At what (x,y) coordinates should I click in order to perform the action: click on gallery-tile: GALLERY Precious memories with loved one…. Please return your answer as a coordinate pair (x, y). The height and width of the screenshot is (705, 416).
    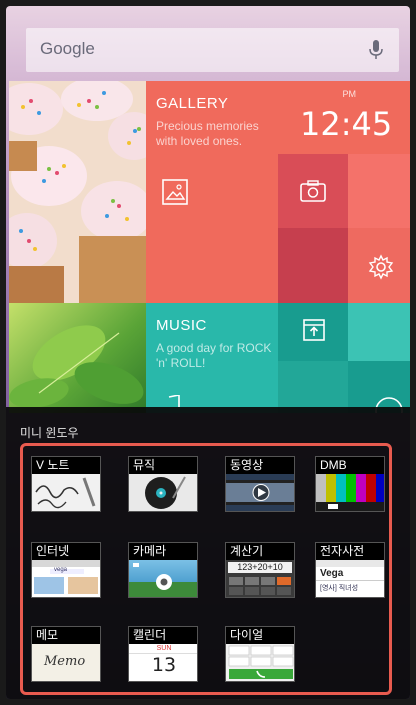
    Looking at the image, I should click on (212, 192).